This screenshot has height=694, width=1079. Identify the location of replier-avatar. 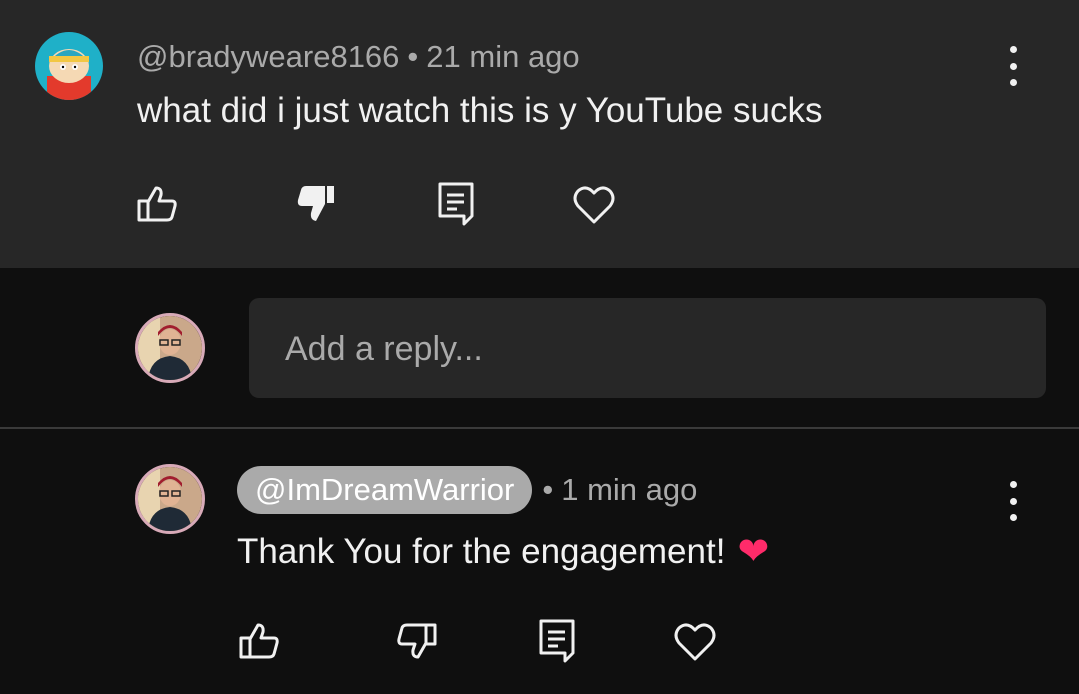
(170, 499).